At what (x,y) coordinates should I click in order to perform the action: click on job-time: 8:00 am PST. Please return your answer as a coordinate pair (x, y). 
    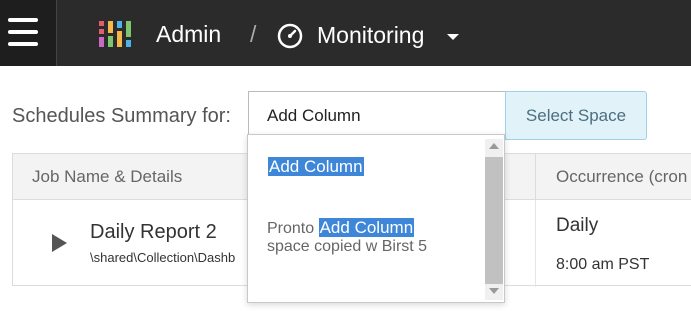
    Looking at the image, I should click on (603, 264).